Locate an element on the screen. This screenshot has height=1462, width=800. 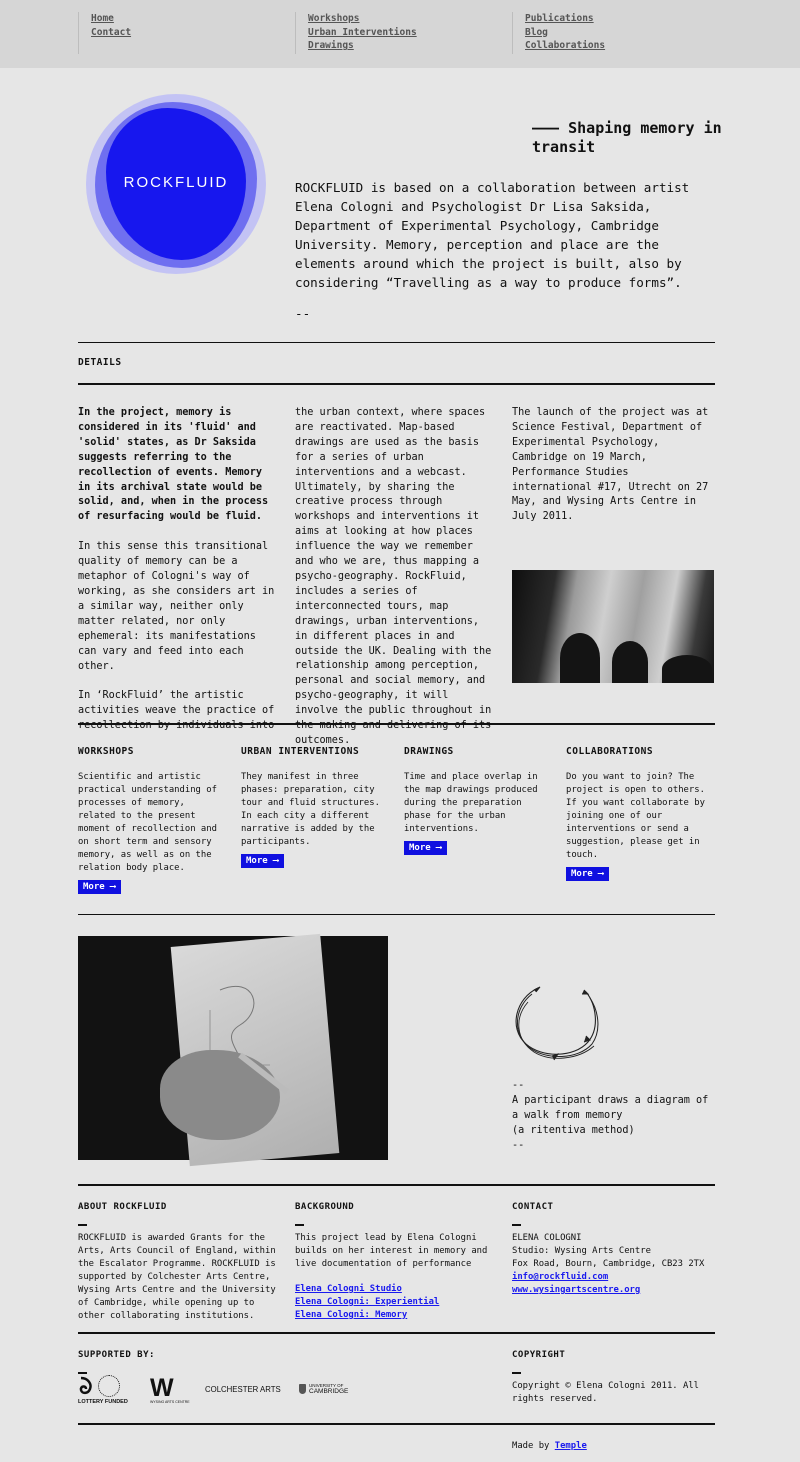
nav-column-projects: Workshops Urban Interventions Drawings is located at coordinates (356, 33).